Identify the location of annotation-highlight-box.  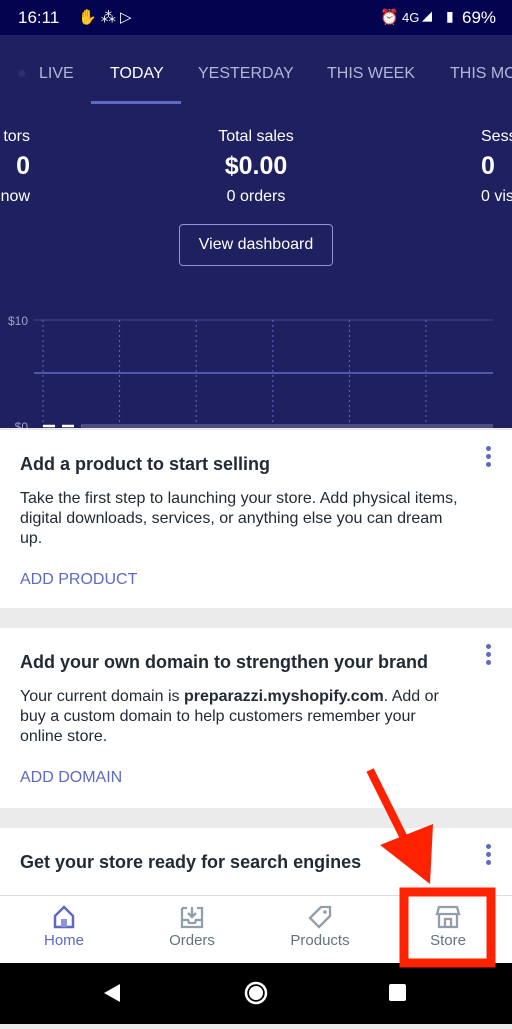
(447, 927).